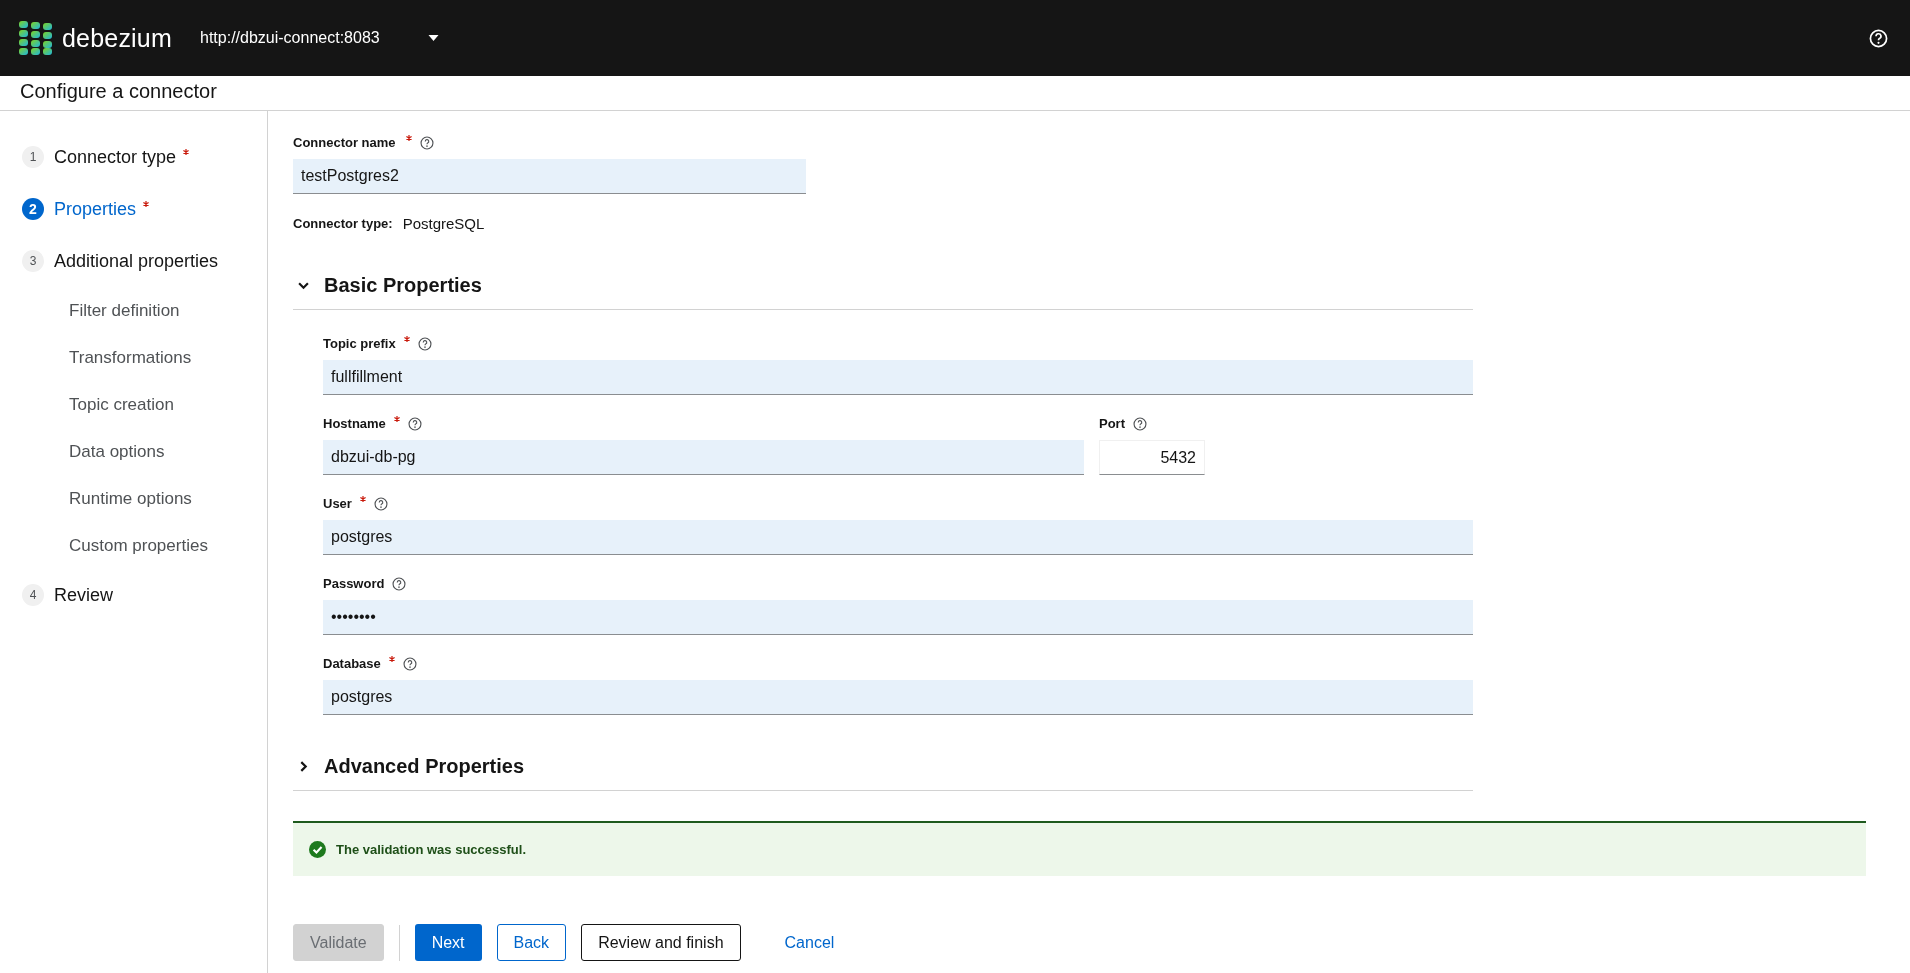  What do you see at coordinates (443, 223) in the screenshot?
I see `connector-type-value: PostgreSQL` at bounding box center [443, 223].